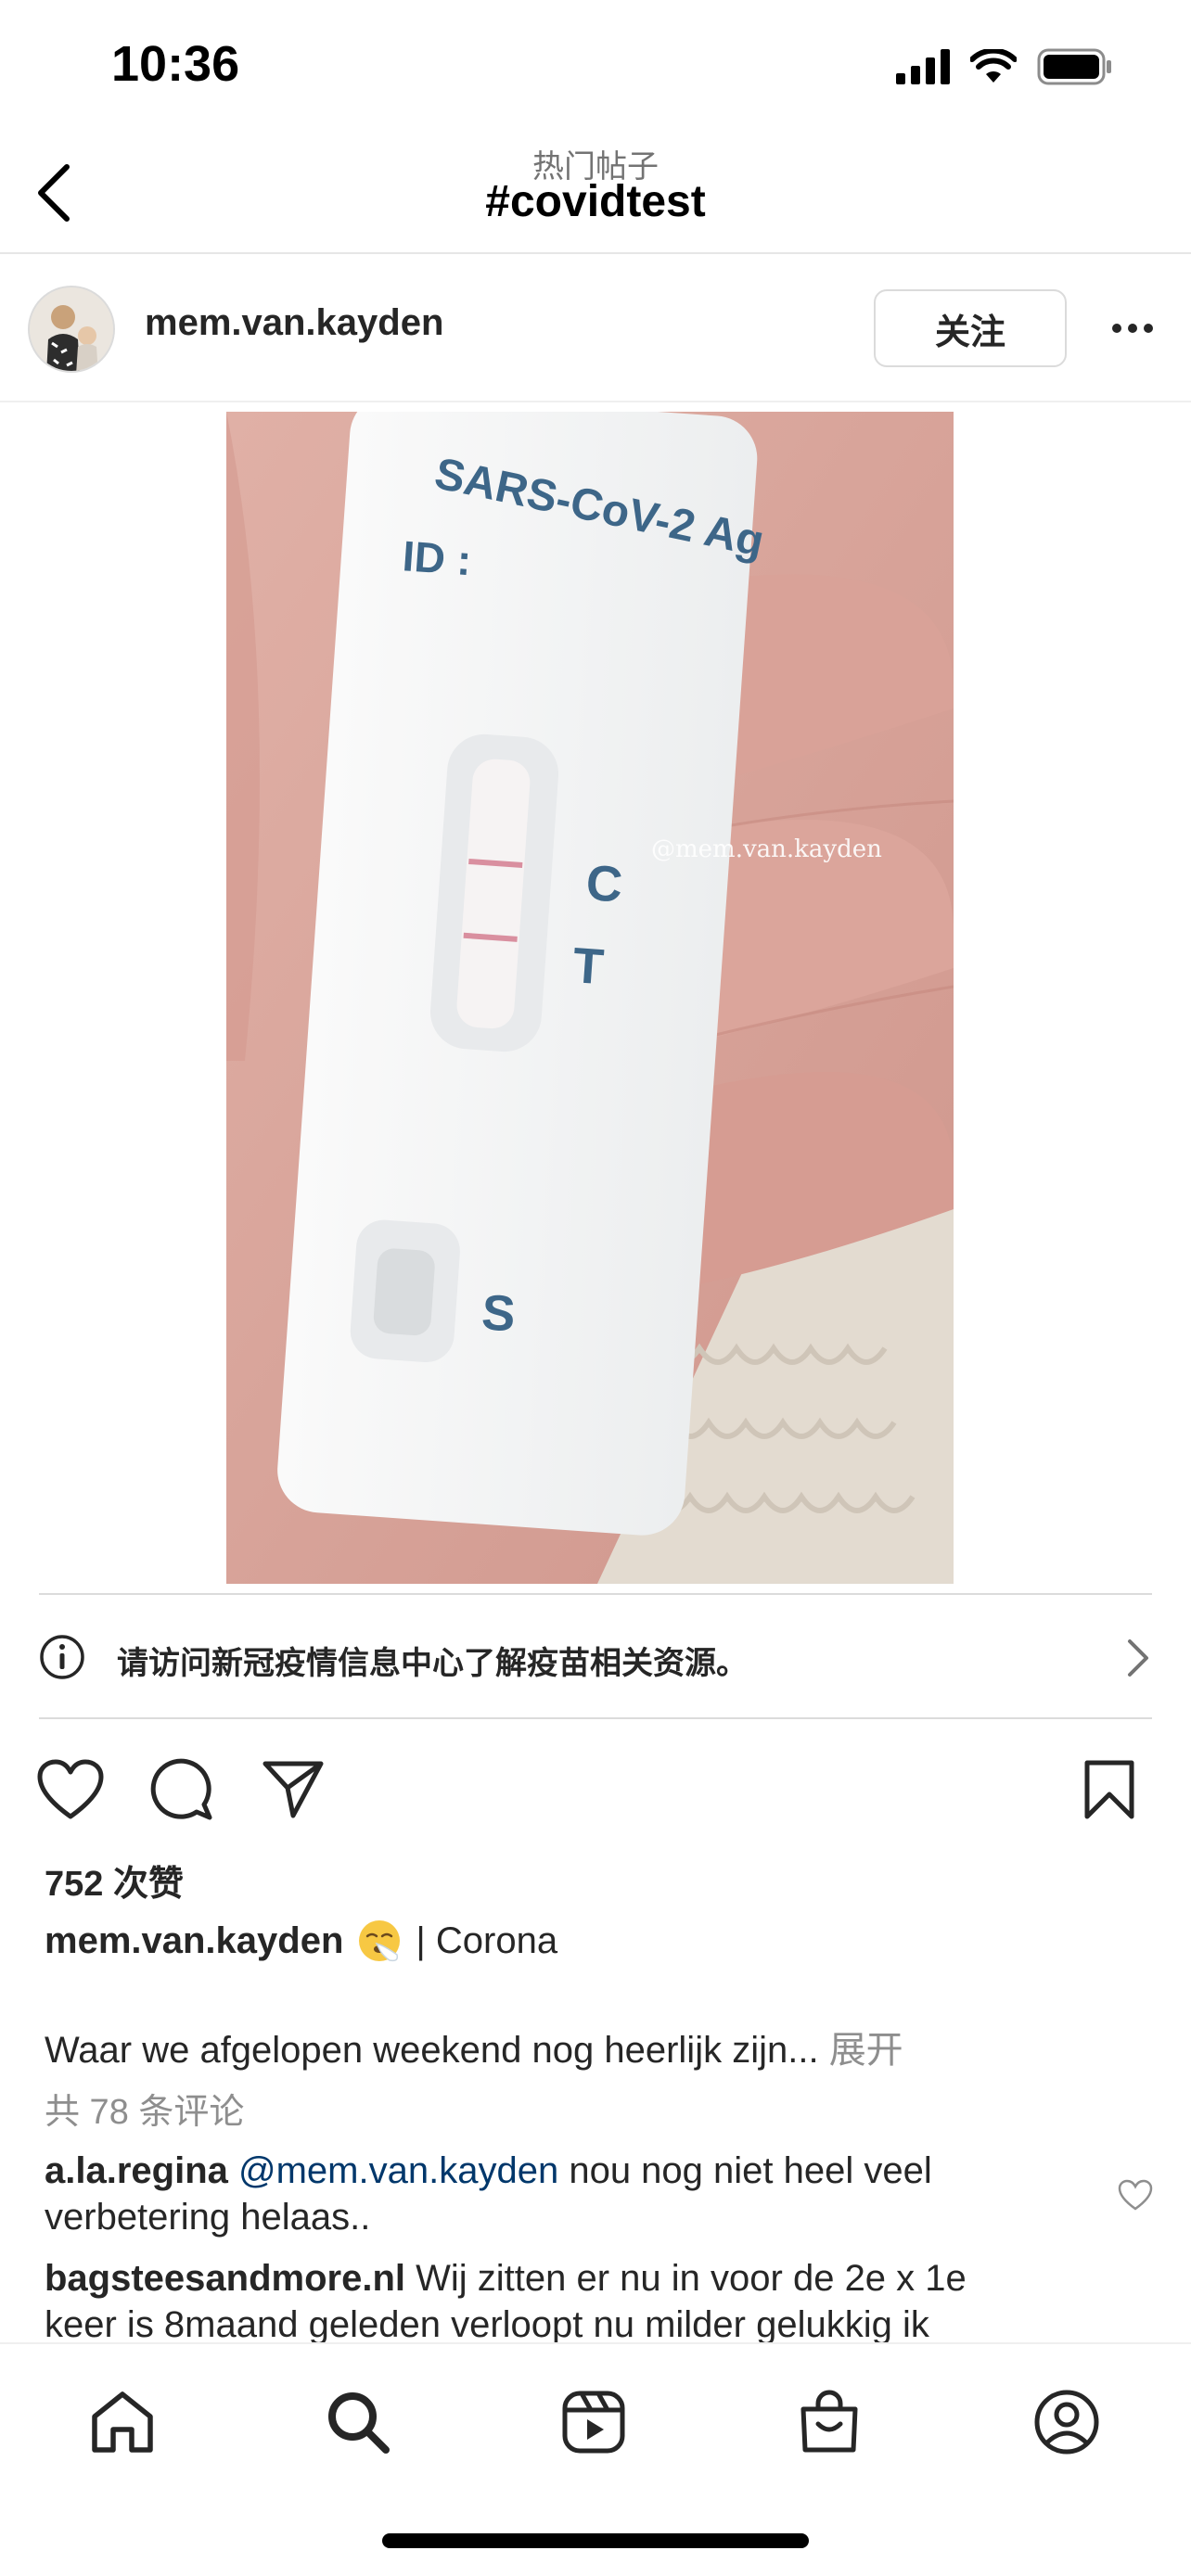  I want to click on search-icon, so click(359, 2423).